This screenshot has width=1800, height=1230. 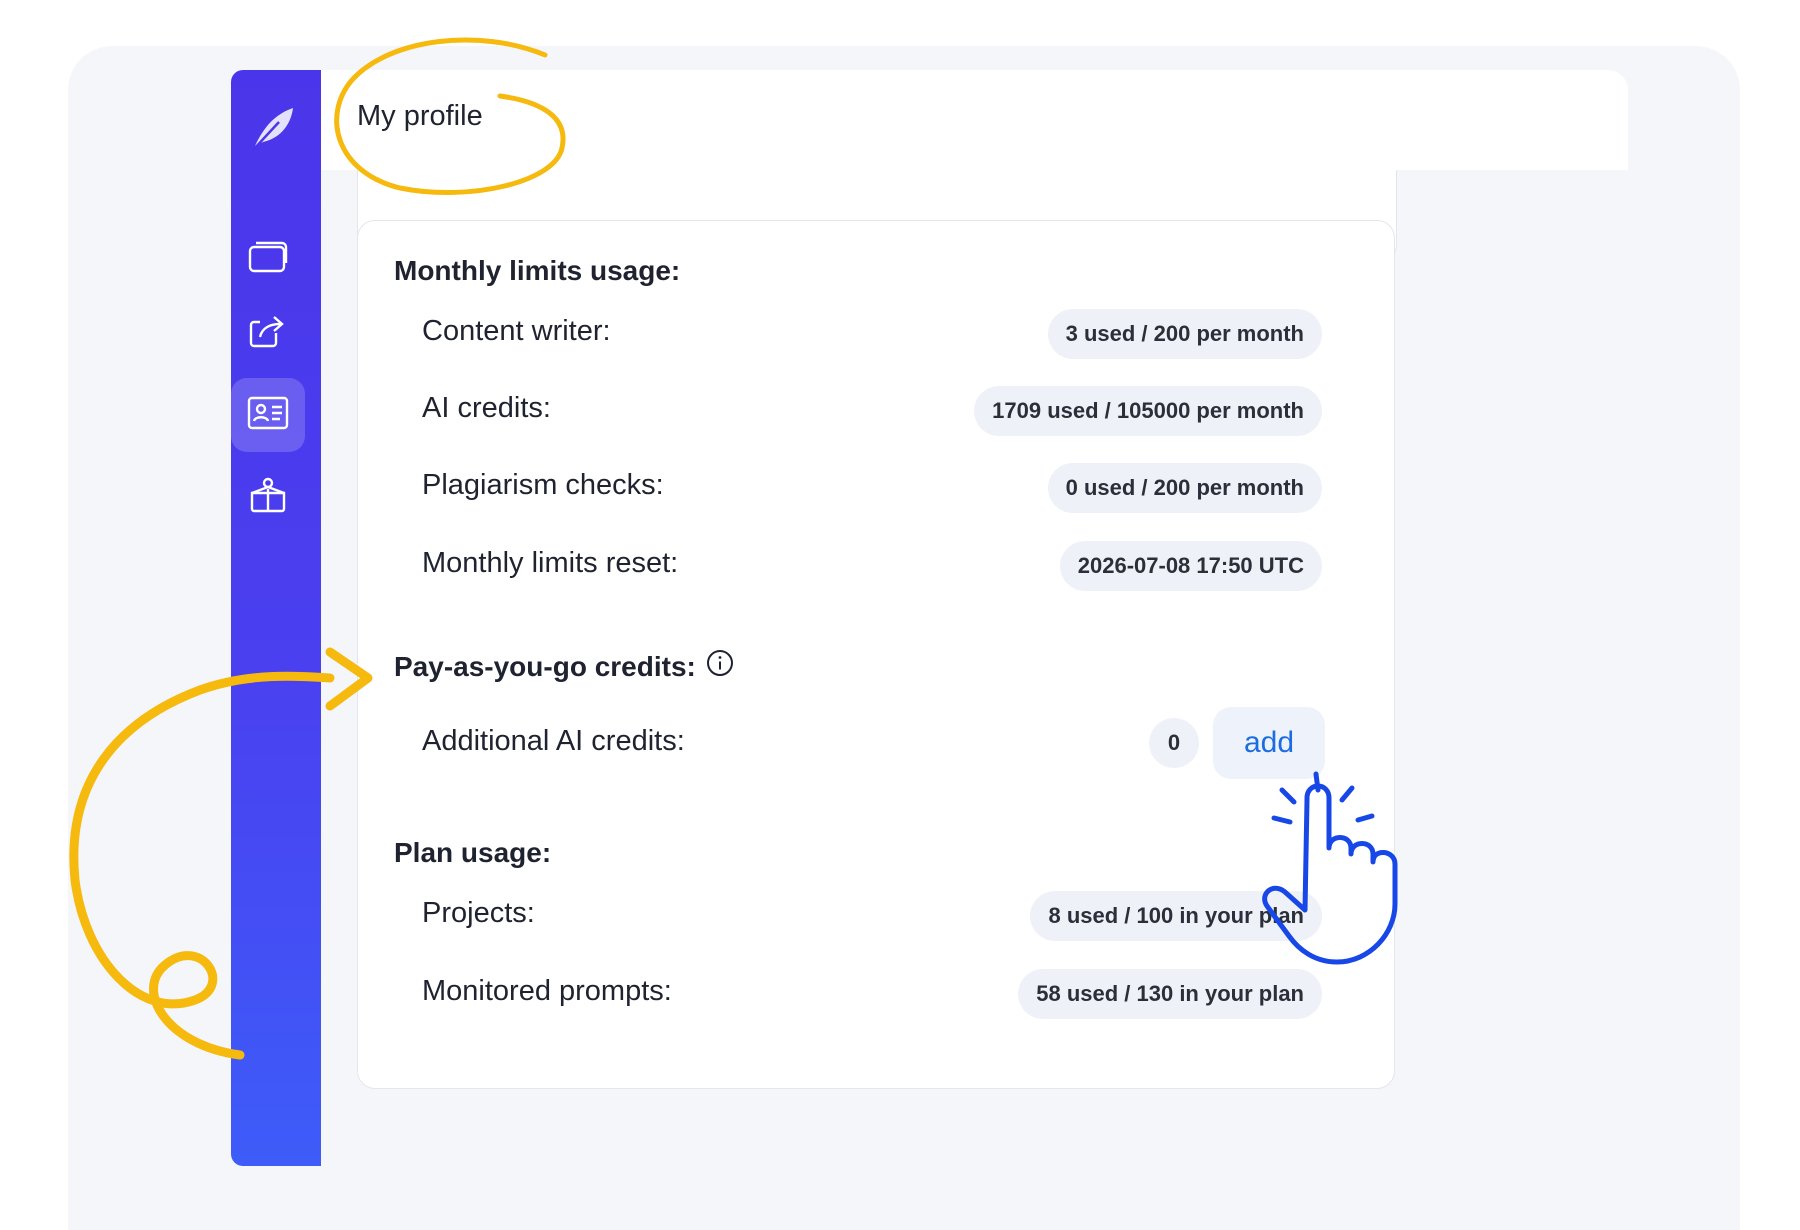 What do you see at coordinates (1190, 566) in the screenshot?
I see `monthly-limits-reset-badge: 2026-07-08 17:50 UTC` at bounding box center [1190, 566].